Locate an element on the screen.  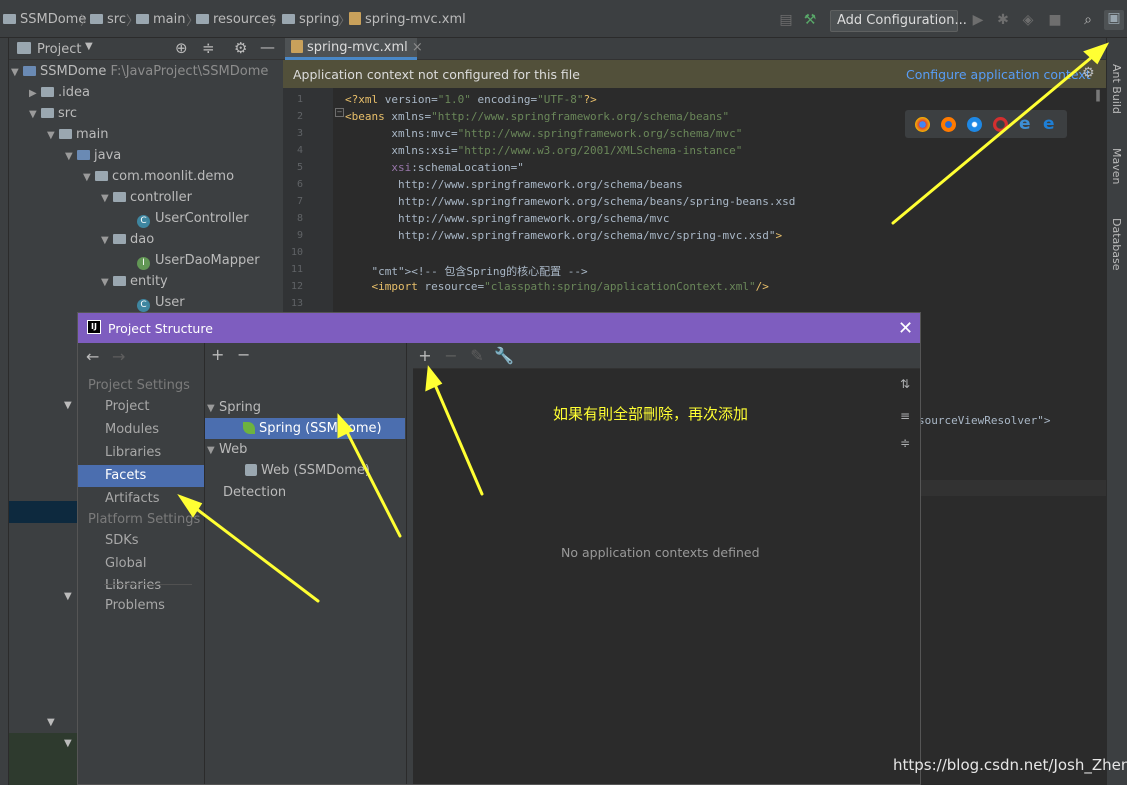
tree-item-label: dao is located at coordinates (142, 239).